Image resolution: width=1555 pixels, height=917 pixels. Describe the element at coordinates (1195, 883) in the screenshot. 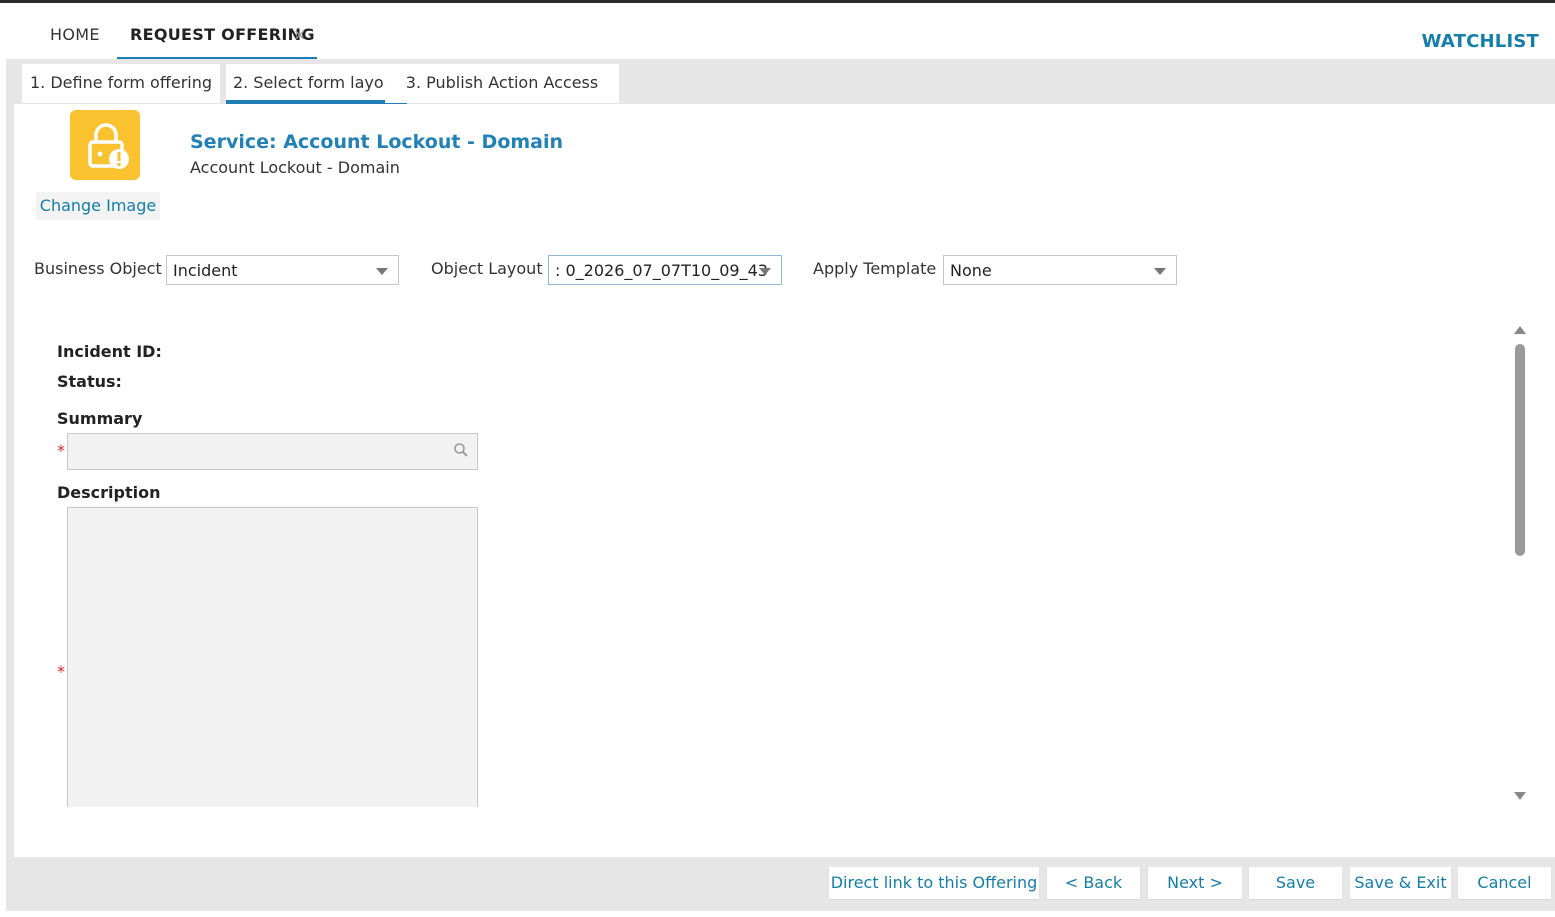

I see `next-button: Next >` at that location.